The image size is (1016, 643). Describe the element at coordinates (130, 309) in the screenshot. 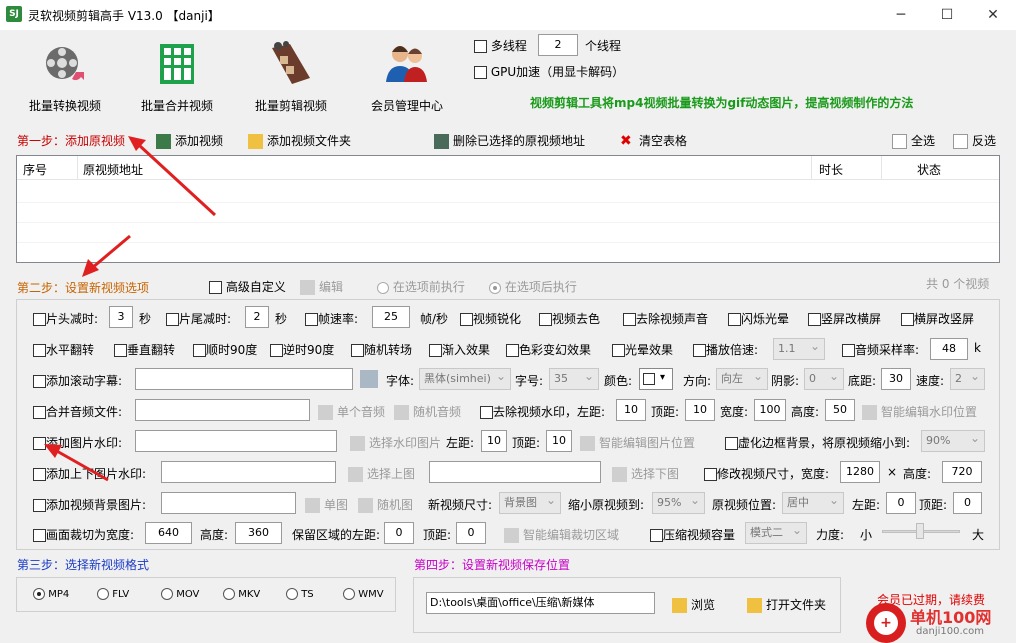

I see `annotation-arrows` at that location.